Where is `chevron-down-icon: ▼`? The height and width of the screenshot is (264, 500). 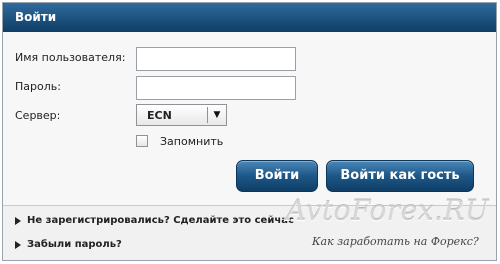
chevron-down-icon: ▼ is located at coordinates (217, 115).